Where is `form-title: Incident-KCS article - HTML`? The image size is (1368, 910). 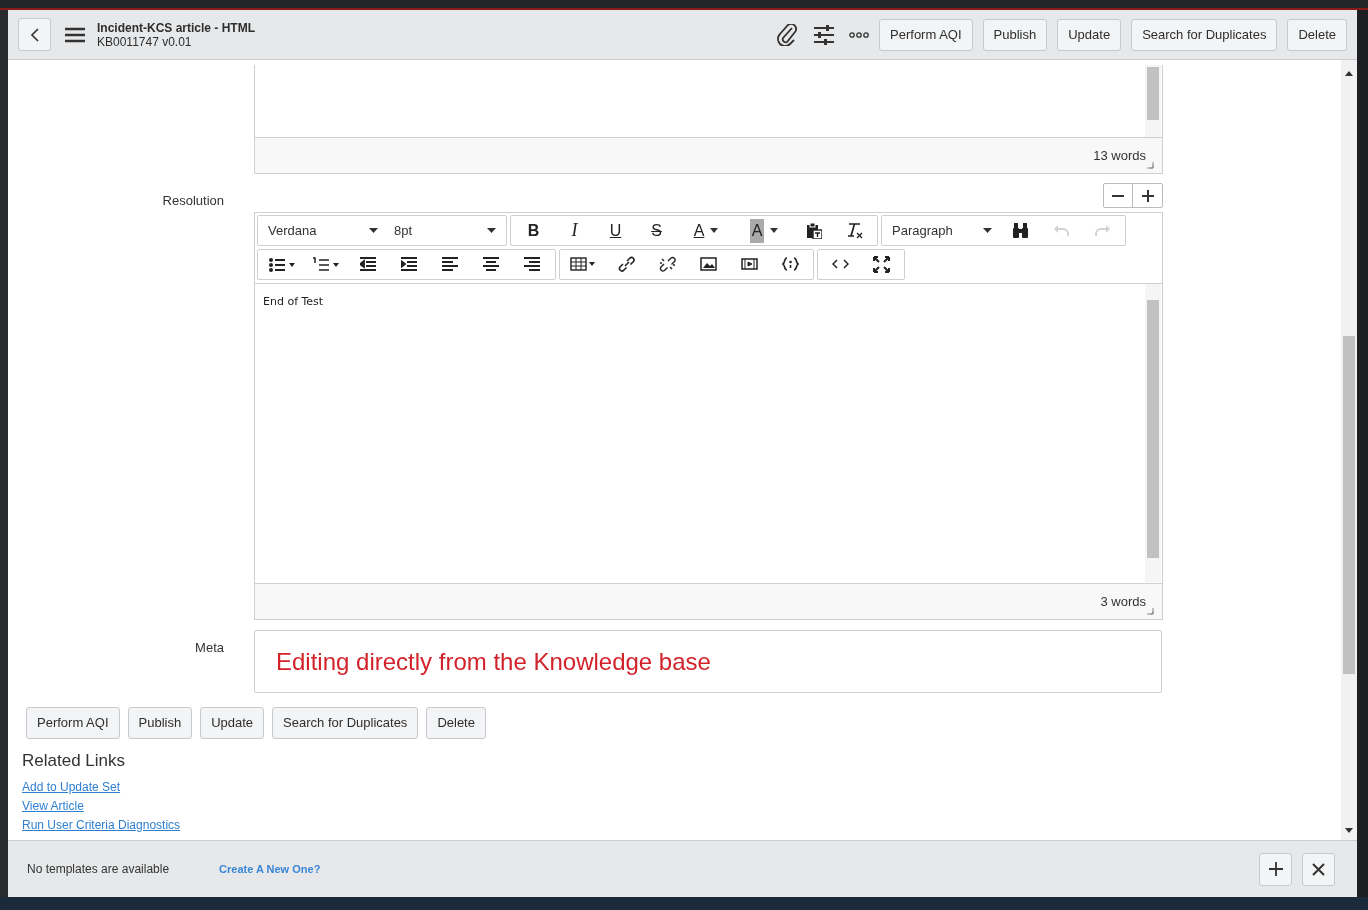
form-title: Incident-KCS article - HTML is located at coordinates (176, 27).